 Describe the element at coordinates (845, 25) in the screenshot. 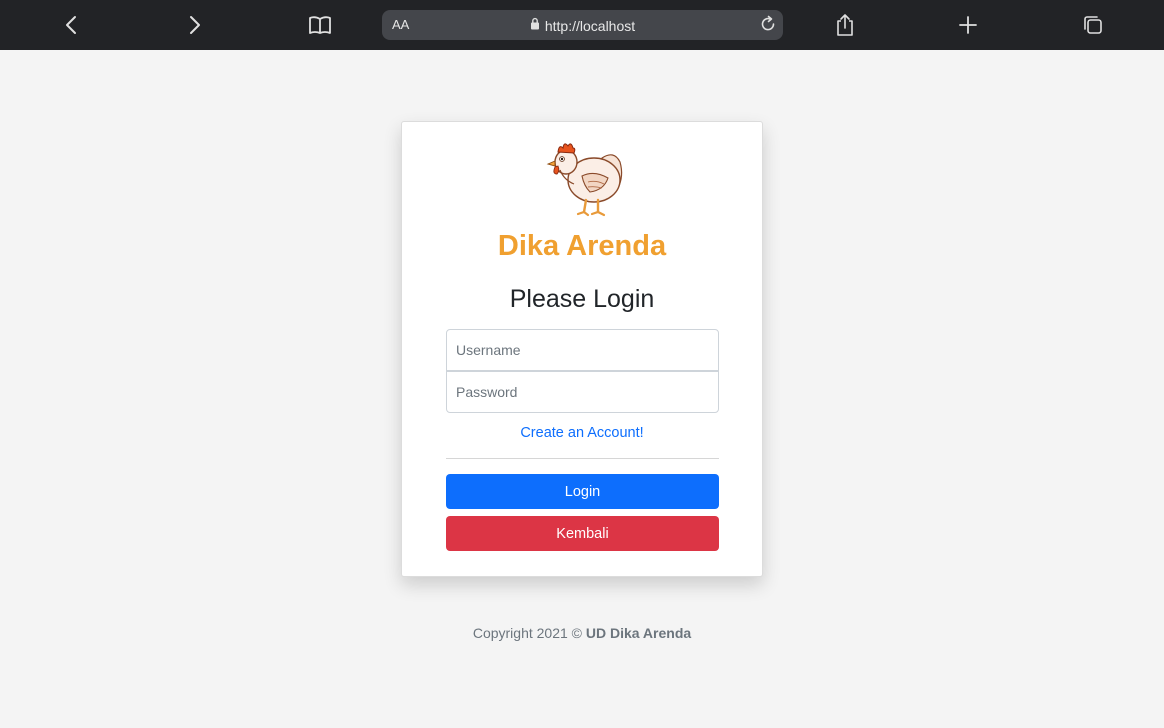

I see `share-icon` at that location.